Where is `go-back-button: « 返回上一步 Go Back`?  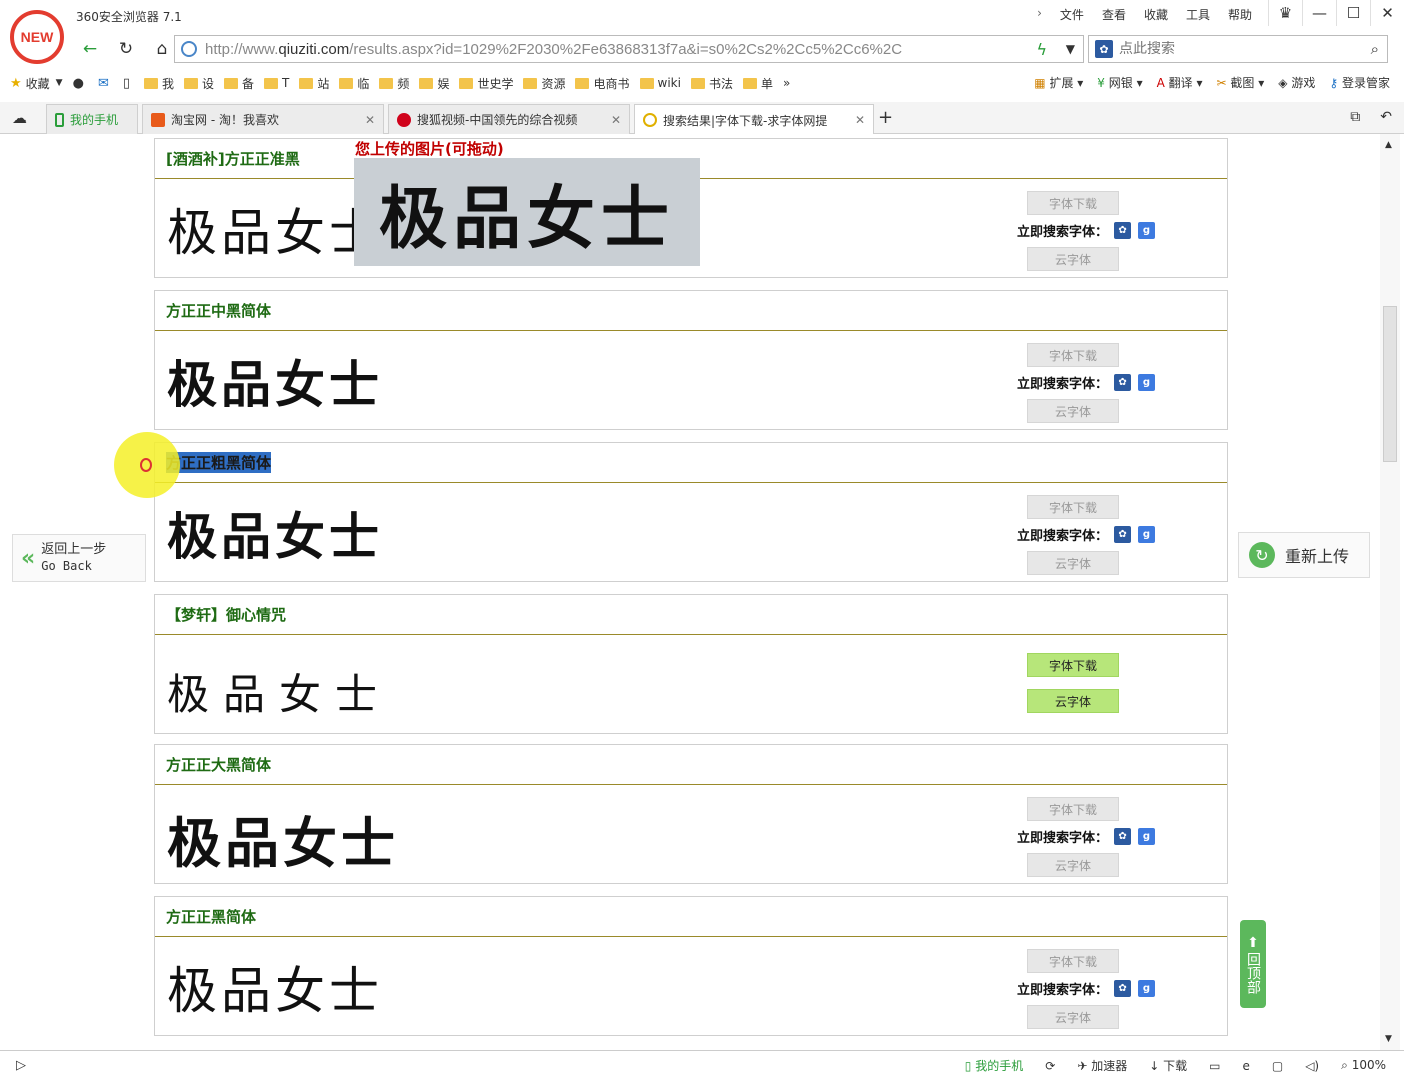
go-back-button: « 返回上一步 Go Back is located at coordinates (79, 558).